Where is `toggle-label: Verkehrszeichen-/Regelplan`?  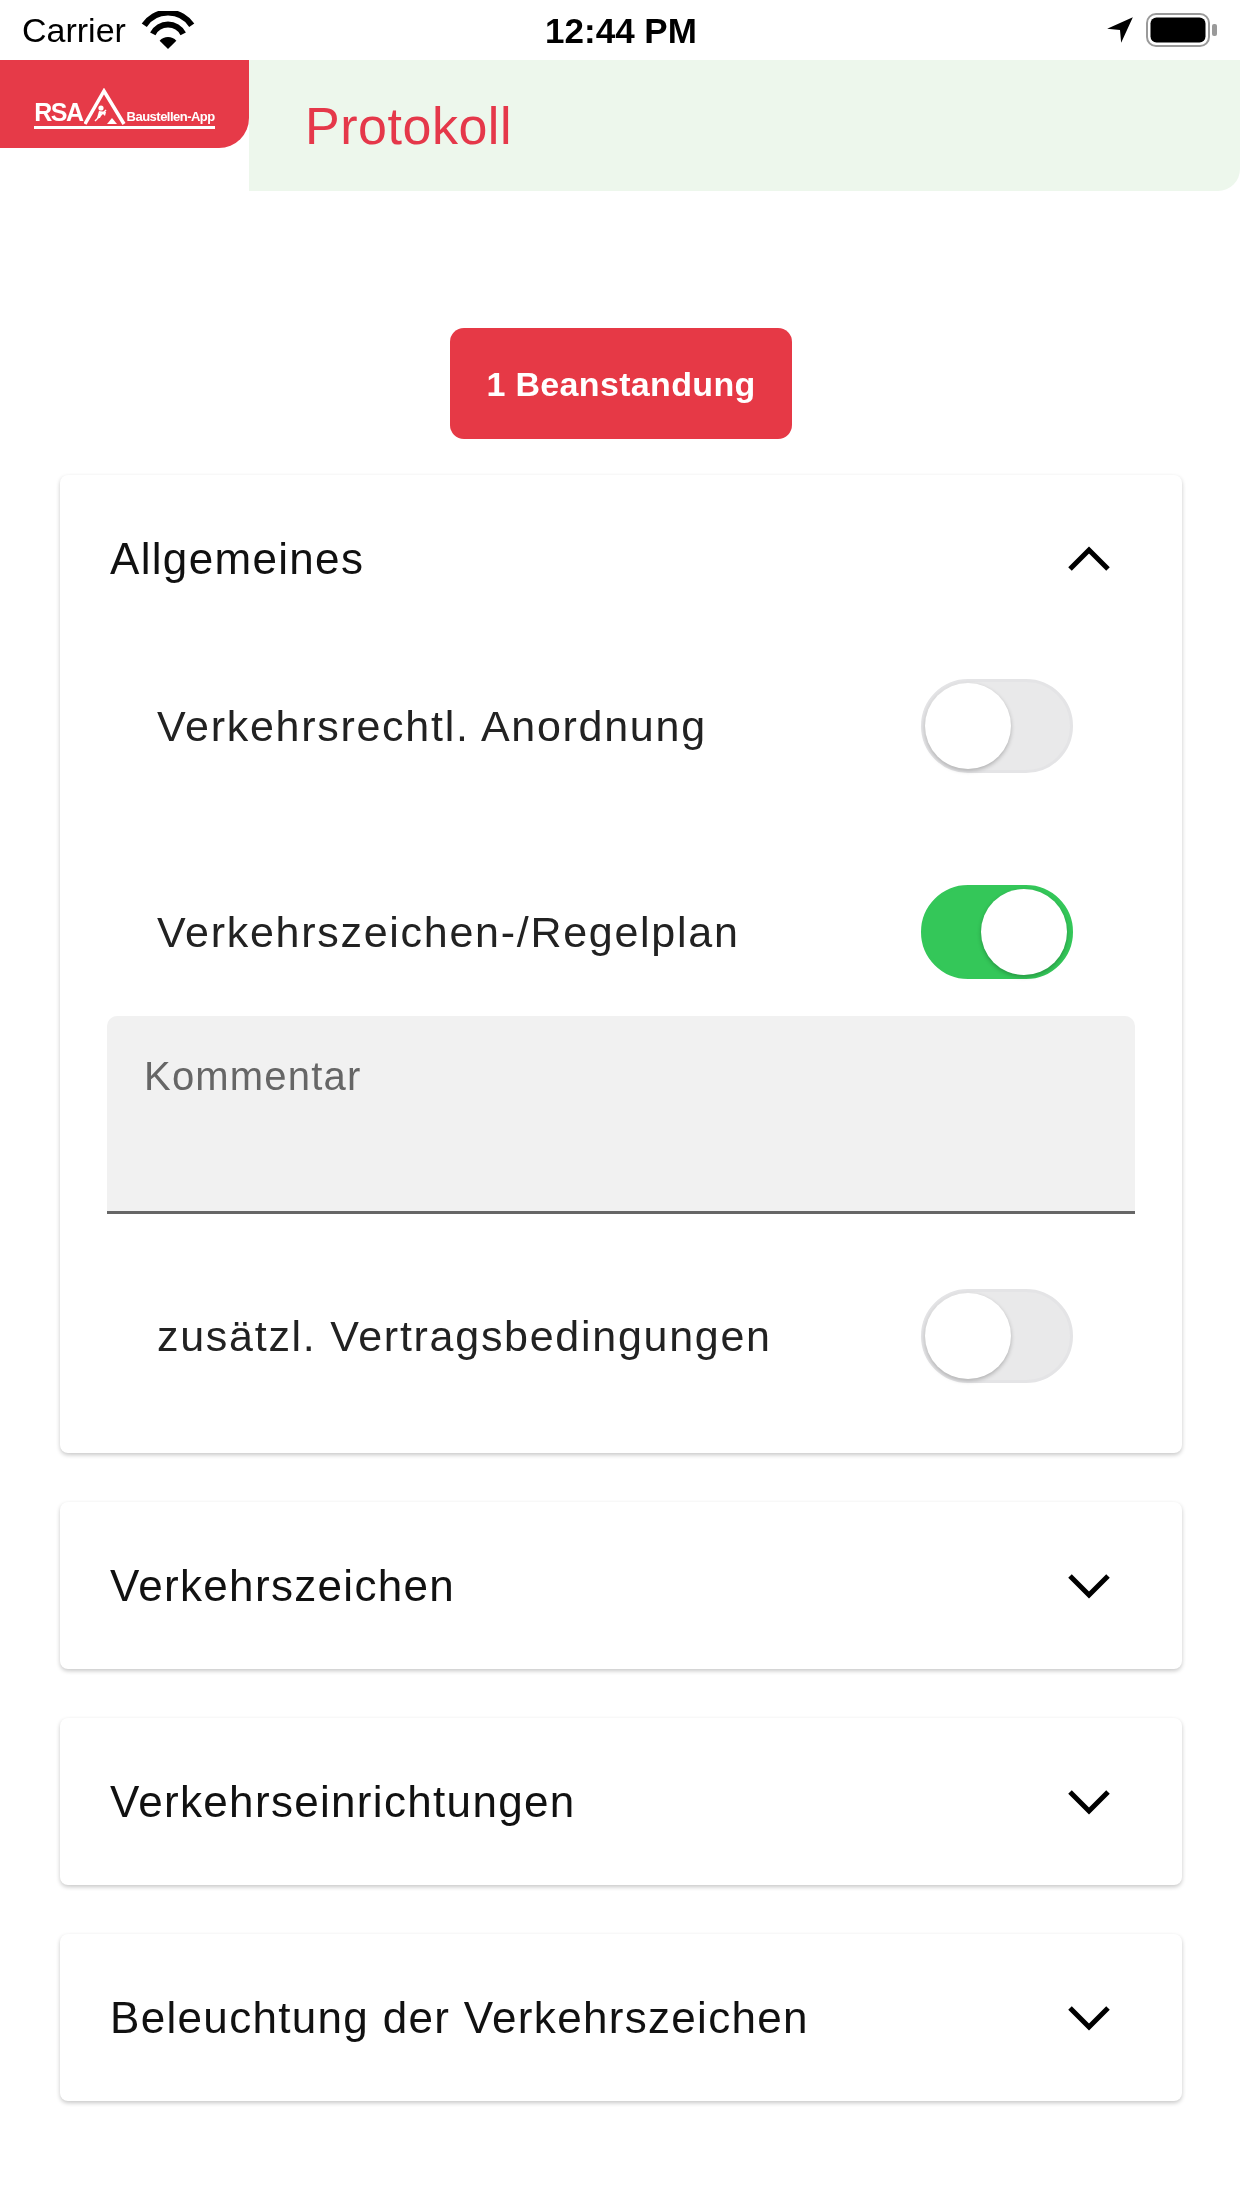 toggle-label: Verkehrszeichen-/Regelplan is located at coordinates (448, 932).